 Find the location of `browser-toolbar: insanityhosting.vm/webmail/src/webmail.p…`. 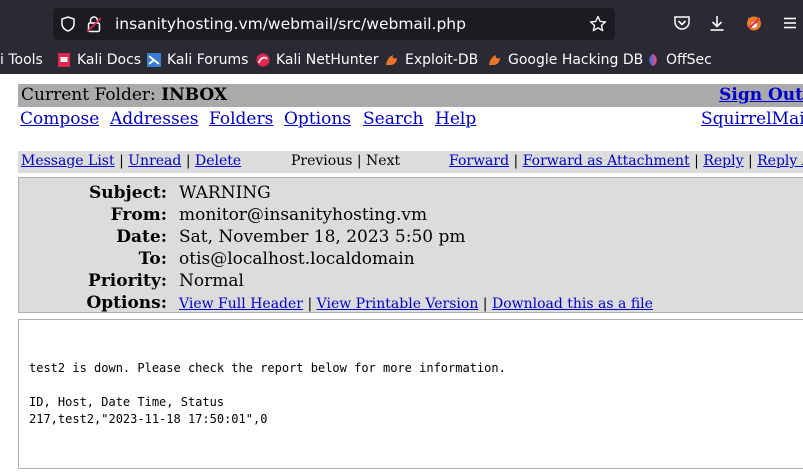

browser-toolbar: insanityhosting.vm/webmail/src/webmail.p… is located at coordinates (401, 23).